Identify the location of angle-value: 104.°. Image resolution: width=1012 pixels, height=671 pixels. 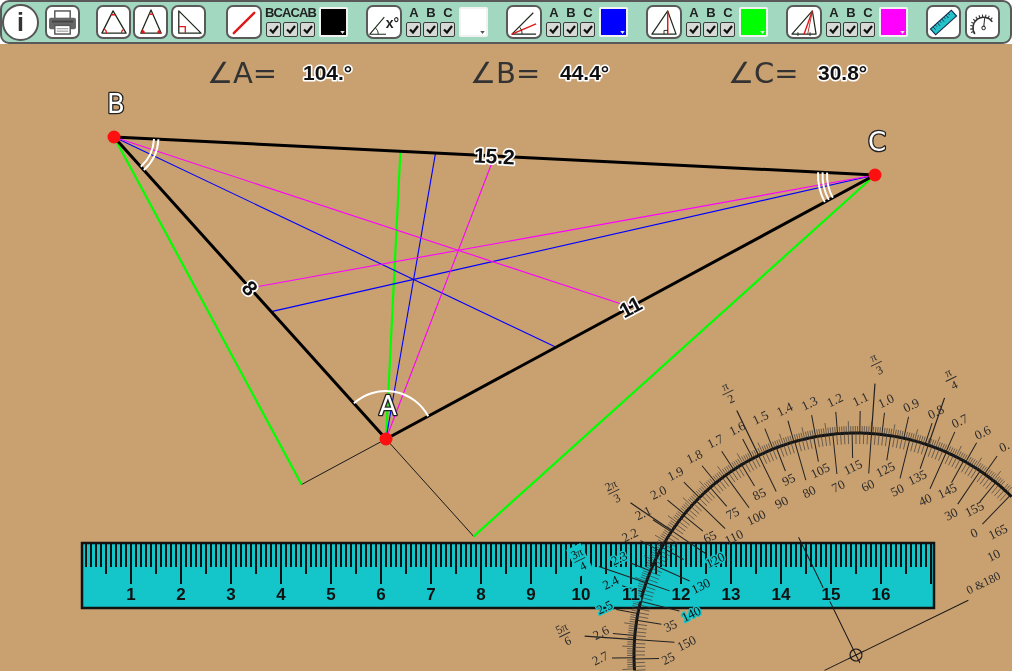
(328, 72).